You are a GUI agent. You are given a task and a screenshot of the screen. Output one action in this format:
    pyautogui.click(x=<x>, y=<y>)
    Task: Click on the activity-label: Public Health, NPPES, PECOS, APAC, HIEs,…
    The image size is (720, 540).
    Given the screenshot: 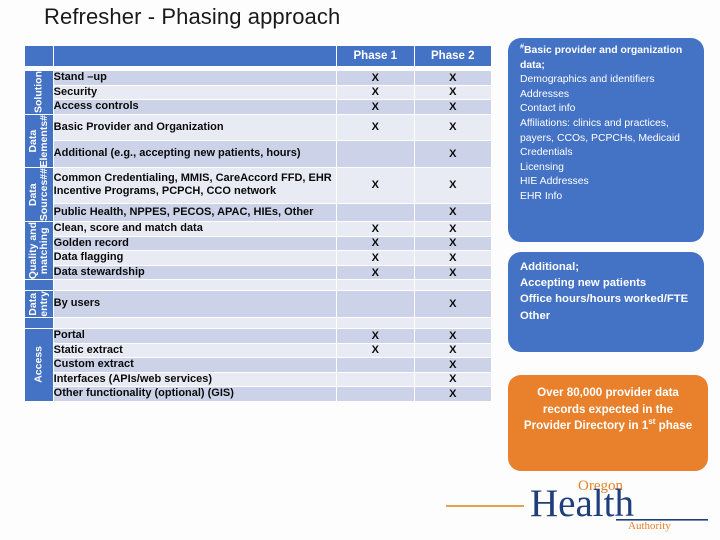 What is the action you would take?
    pyautogui.click(x=195, y=212)
    